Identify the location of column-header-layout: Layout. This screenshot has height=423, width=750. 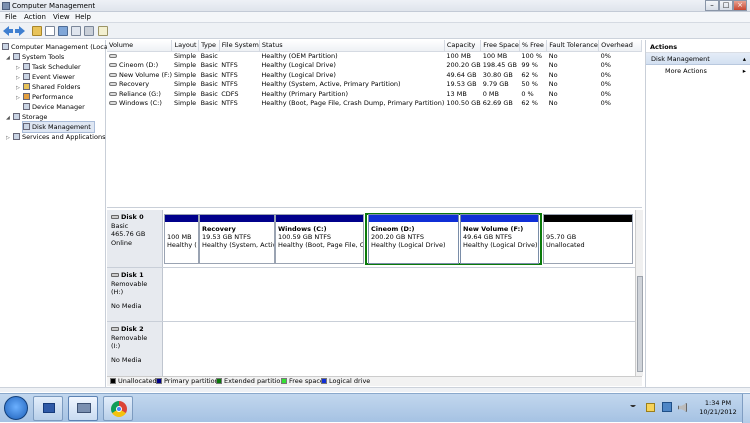
(185, 46).